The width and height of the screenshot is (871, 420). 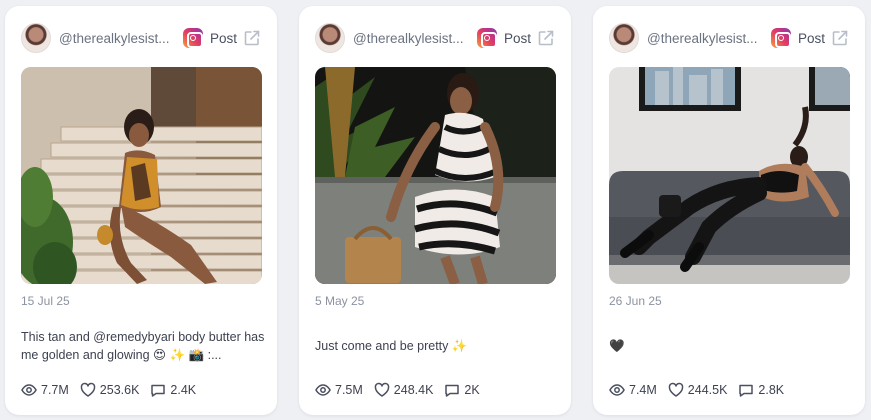 I want to click on views-stat: 7.7M, so click(x=45, y=390).